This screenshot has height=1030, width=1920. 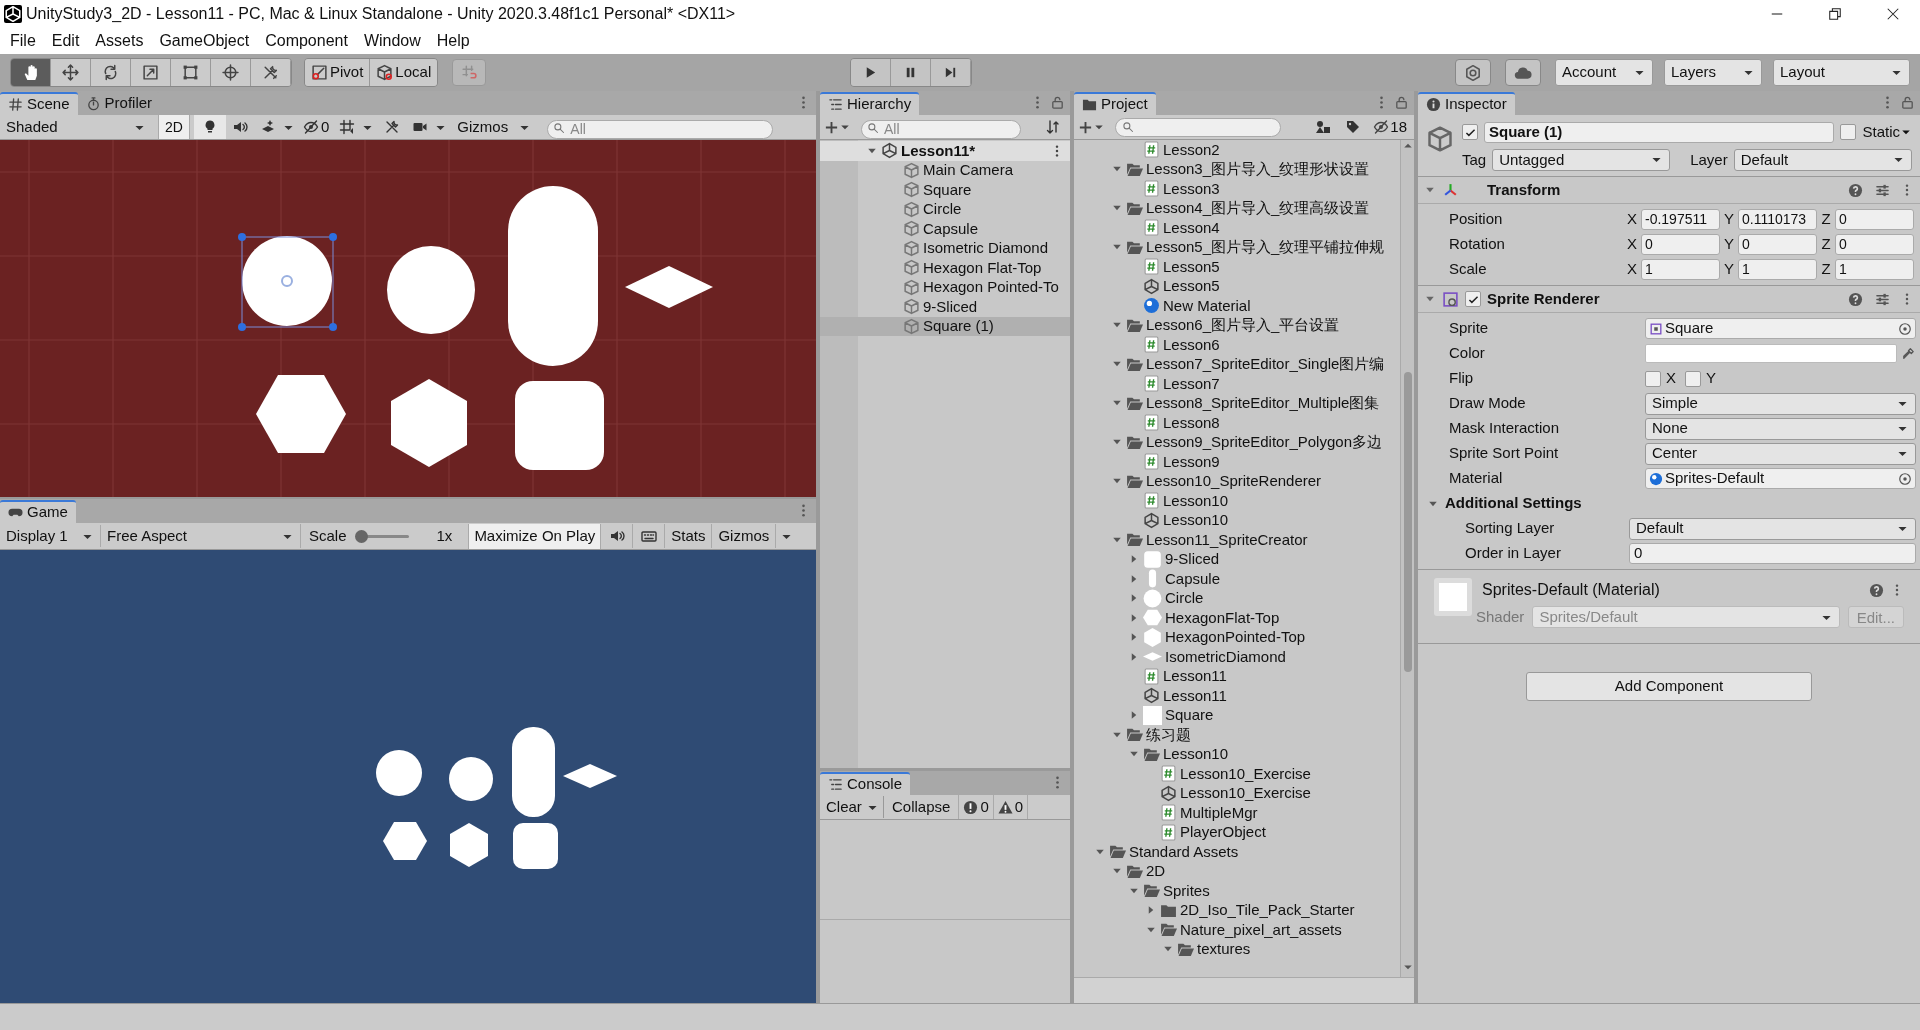 I want to click on diamond-sprite, so click(x=669, y=287).